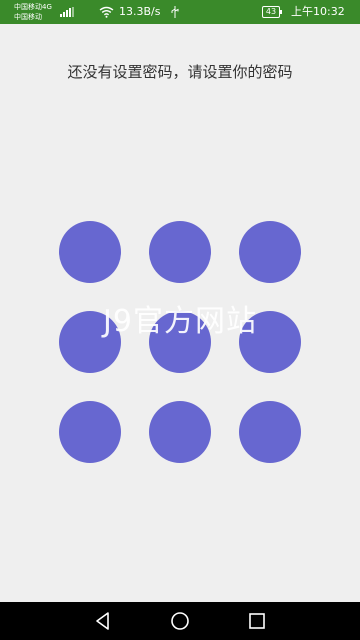 This screenshot has height=640, width=360. Describe the element at coordinates (67, 12) in the screenshot. I see `signal-icon` at that location.